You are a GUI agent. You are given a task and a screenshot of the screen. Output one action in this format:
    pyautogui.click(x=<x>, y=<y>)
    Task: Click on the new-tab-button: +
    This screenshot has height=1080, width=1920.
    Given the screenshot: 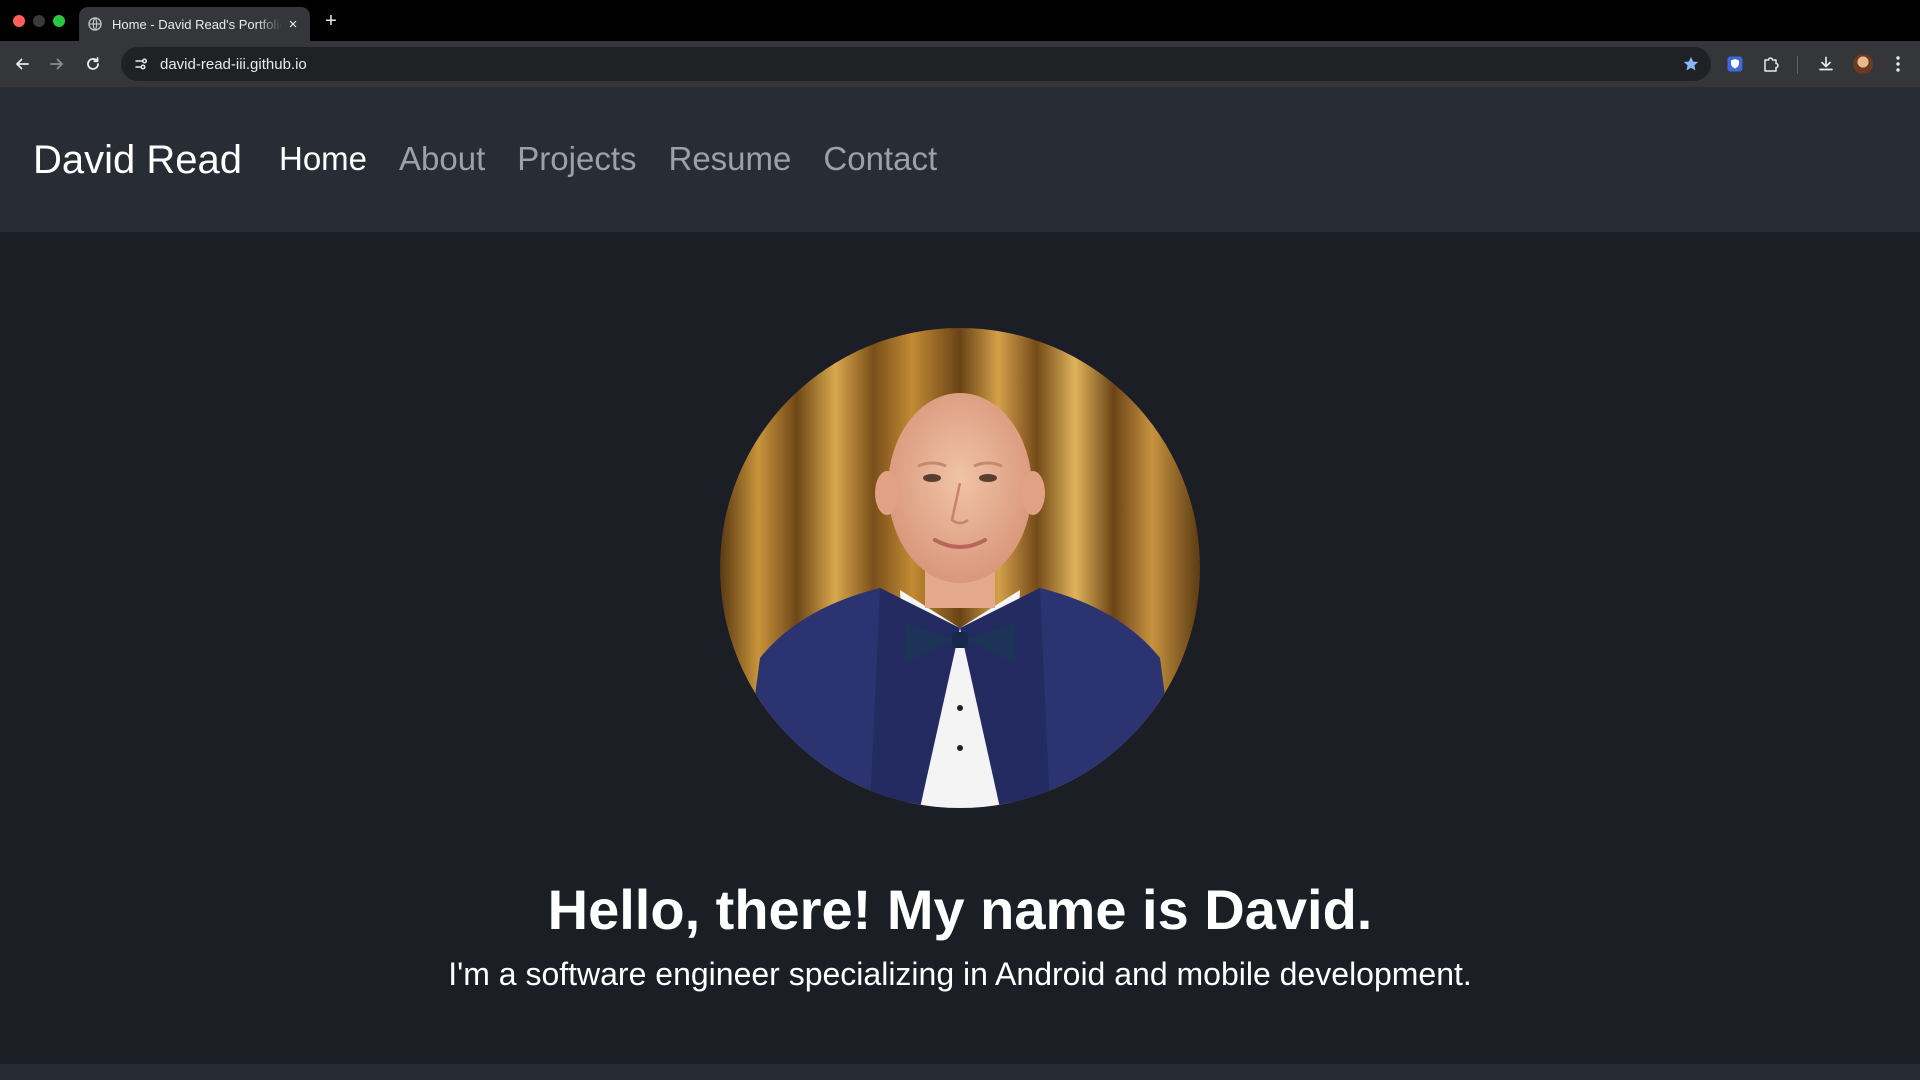 What is the action you would take?
    pyautogui.click(x=331, y=21)
    